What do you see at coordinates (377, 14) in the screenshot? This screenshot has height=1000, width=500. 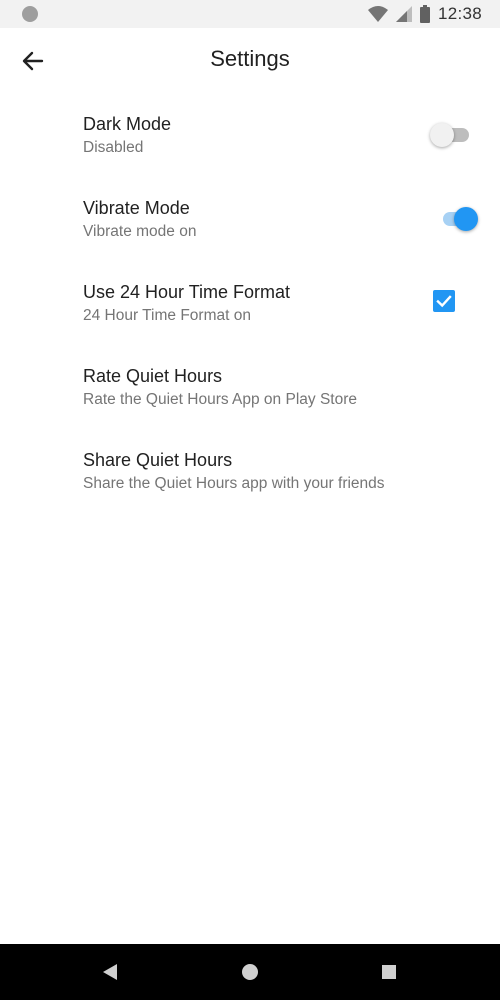 I see `wifi-icon` at bounding box center [377, 14].